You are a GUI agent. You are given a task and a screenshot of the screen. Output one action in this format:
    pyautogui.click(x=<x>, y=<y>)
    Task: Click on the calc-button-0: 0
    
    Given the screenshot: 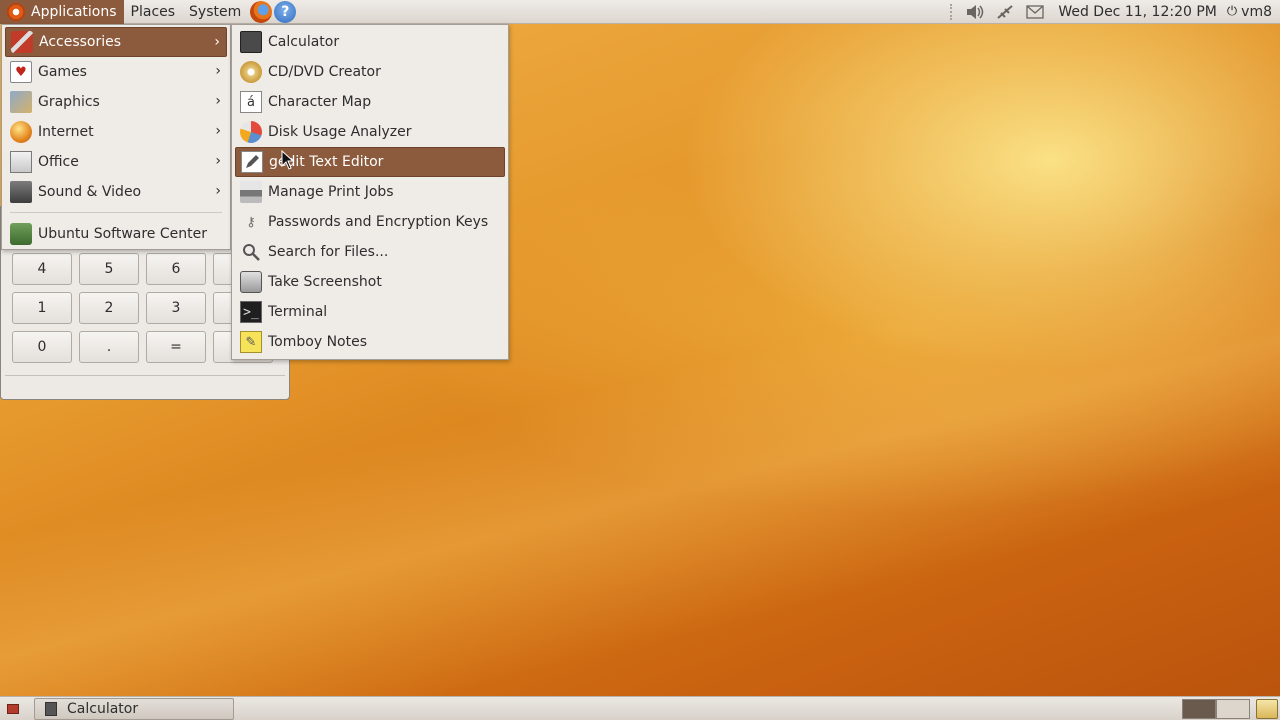 What is the action you would take?
    pyautogui.click(x=42, y=347)
    